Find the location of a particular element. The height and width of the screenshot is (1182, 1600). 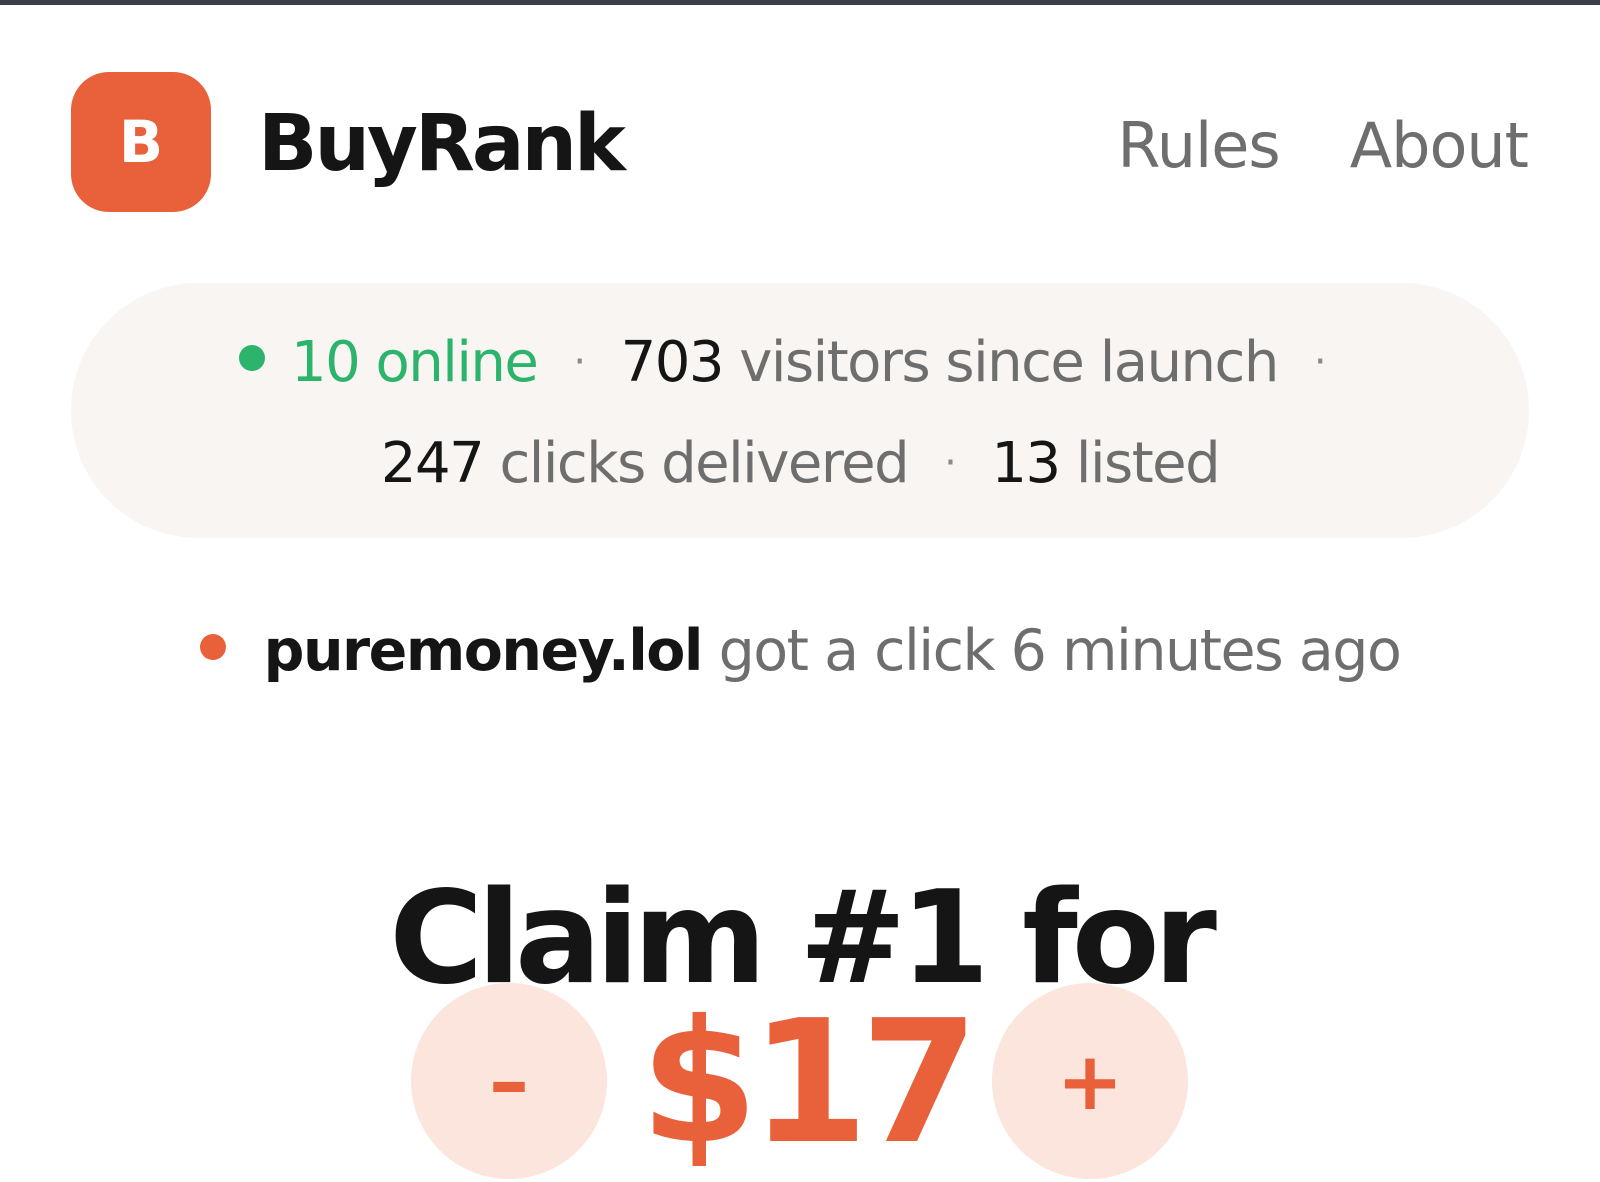

decrease-price-button: – is located at coordinates (509, 1081).